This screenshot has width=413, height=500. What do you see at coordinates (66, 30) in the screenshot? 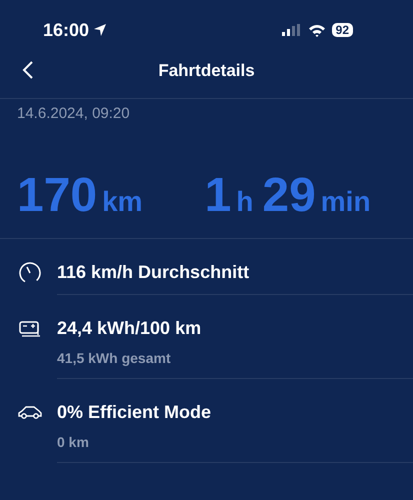
I see `status-time: 16:00` at bounding box center [66, 30].